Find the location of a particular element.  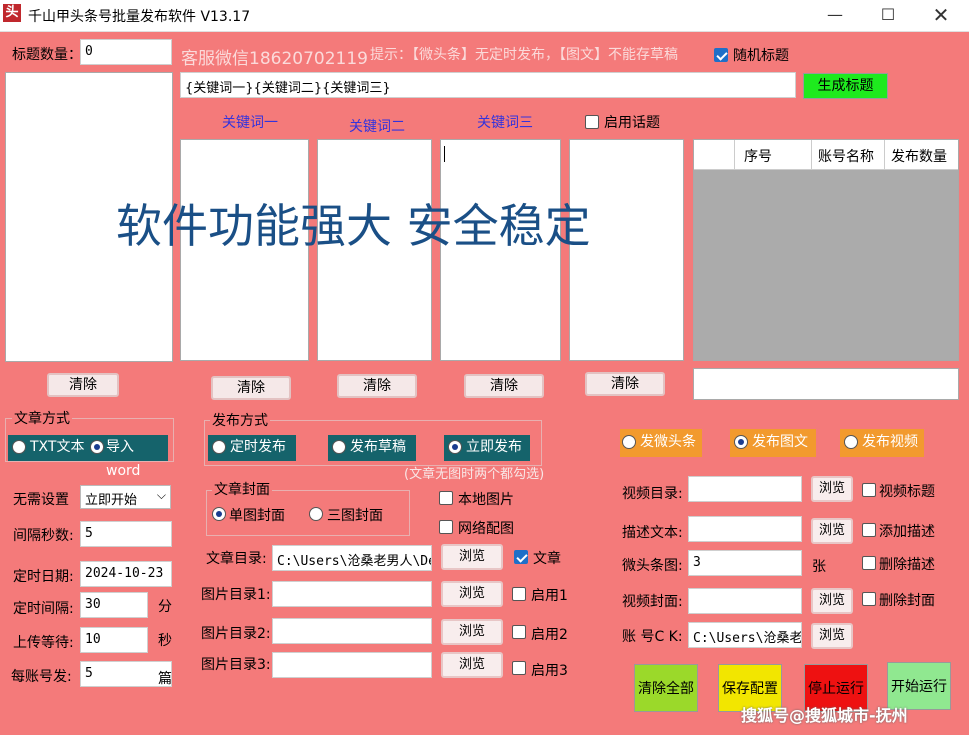

img2-browse-button: 浏览 is located at coordinates (472, 632).